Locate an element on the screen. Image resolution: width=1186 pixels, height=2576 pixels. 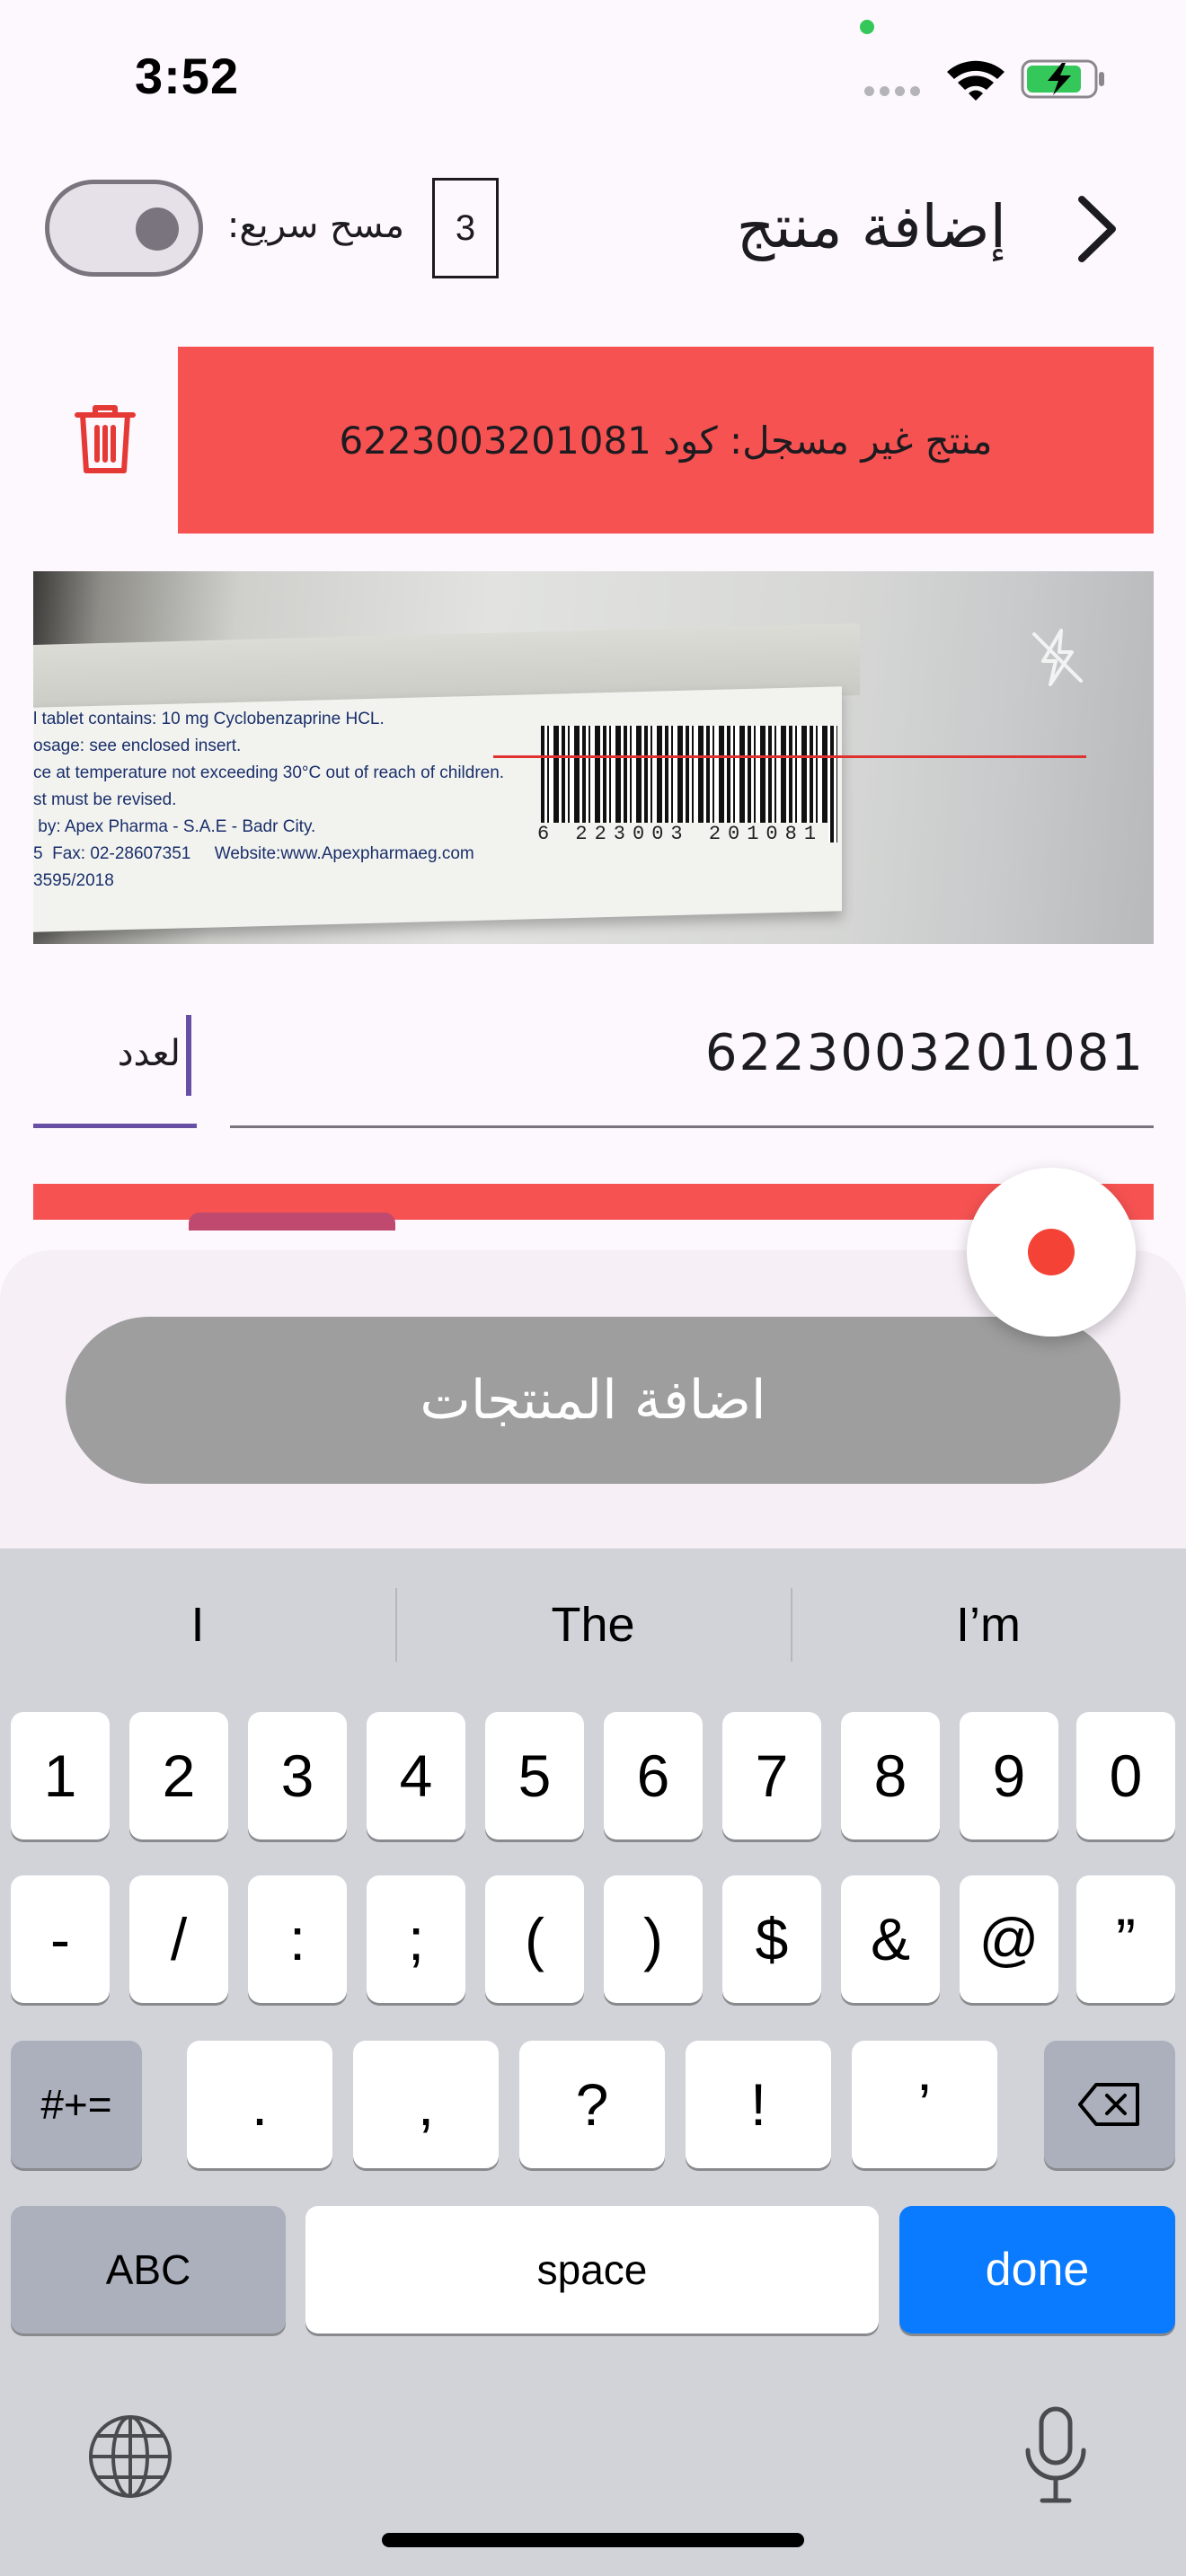
quick-scan-label: مسح سريع: is located at coordinates (315, 225).